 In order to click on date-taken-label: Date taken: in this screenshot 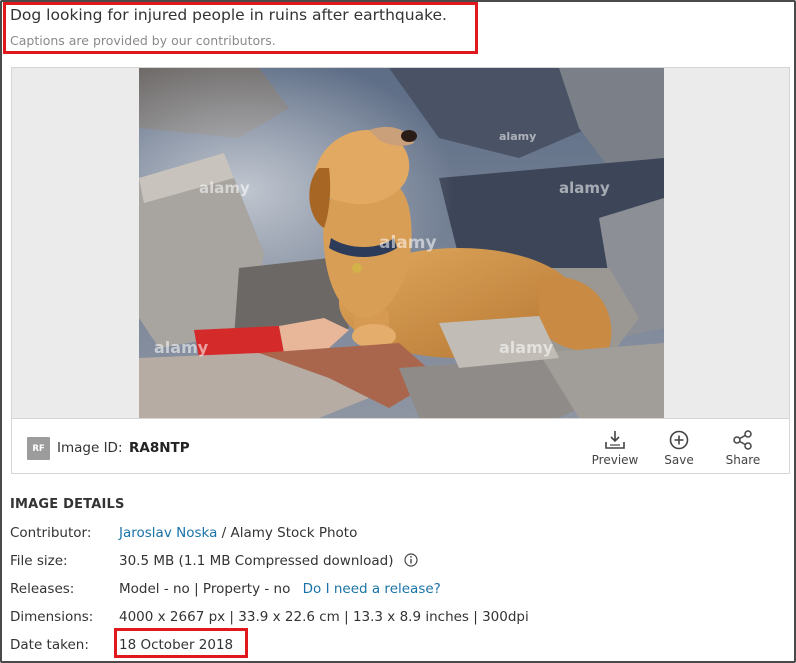, I will do `click(49, 645)`.